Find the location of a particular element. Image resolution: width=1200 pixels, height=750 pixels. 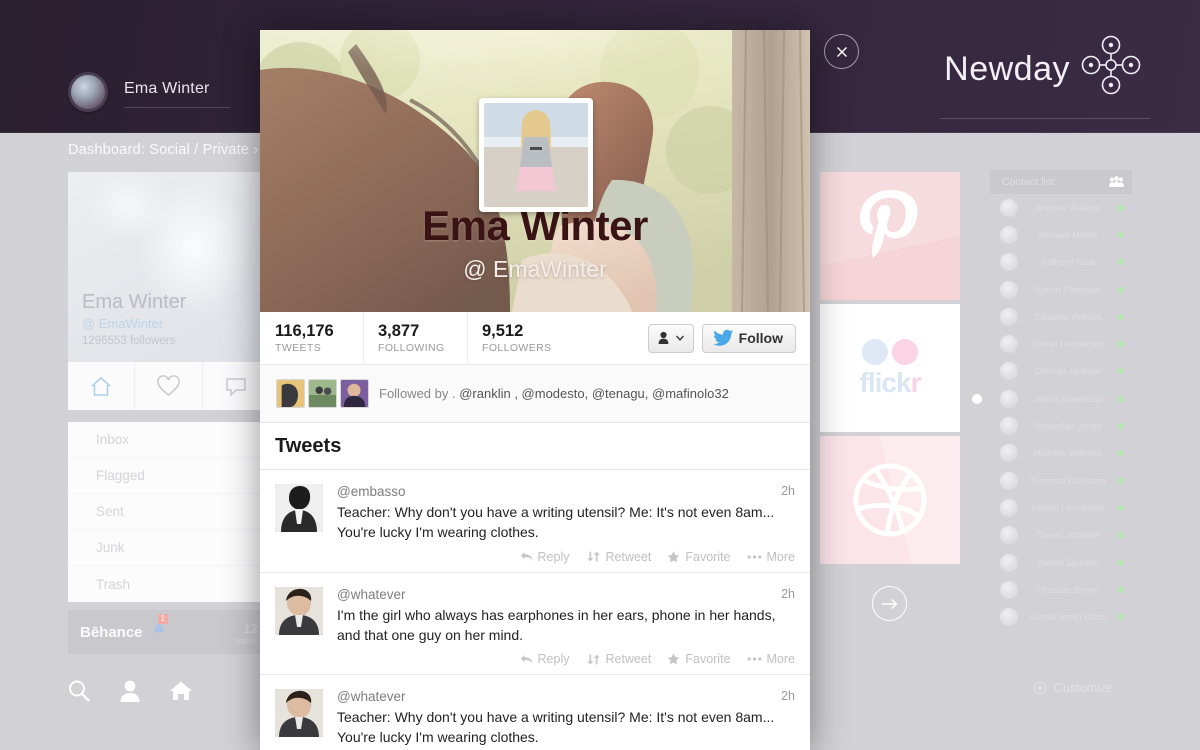

contact-row: Anthony Neal is located at coordinates (1061, 262).